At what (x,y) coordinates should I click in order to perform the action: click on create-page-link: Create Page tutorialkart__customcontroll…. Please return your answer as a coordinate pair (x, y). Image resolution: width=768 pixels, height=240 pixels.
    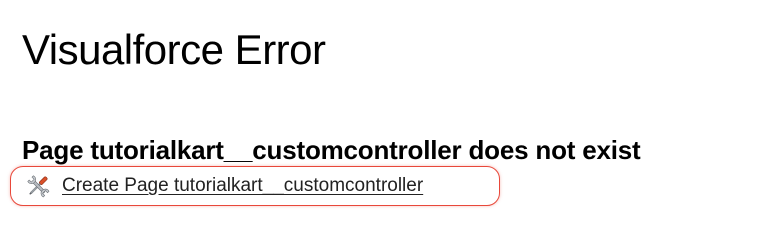
    Looking at the image, I should click on (242, 186).